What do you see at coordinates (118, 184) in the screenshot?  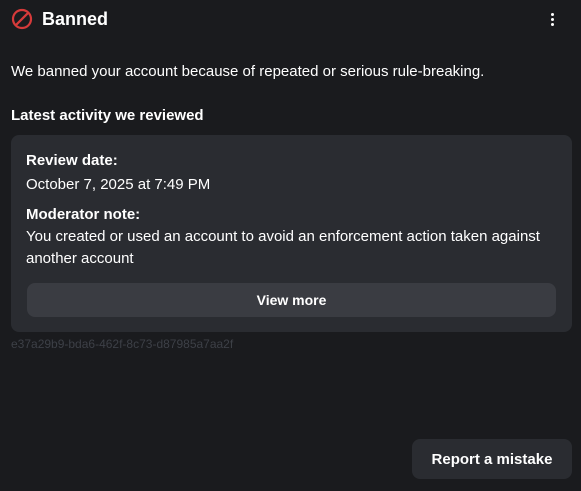 I see `review-date-value: October 7, 2025 at 7:49 PM` at bounding box center [118, 184].